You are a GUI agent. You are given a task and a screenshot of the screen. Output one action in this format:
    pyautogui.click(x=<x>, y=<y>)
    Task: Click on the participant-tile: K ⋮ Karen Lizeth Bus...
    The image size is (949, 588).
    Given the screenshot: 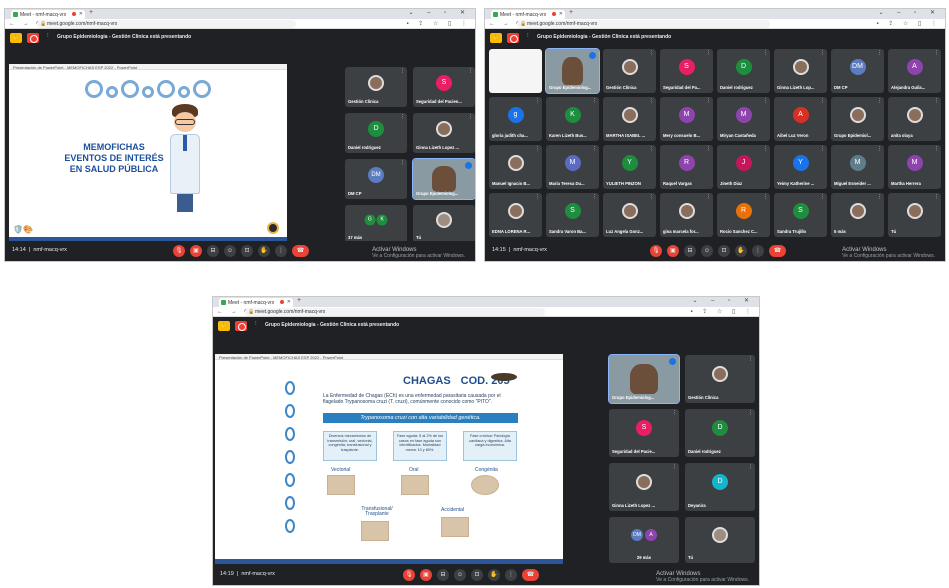 What is the action you would take?
    pyautogui.click(x=572, y=119)
    